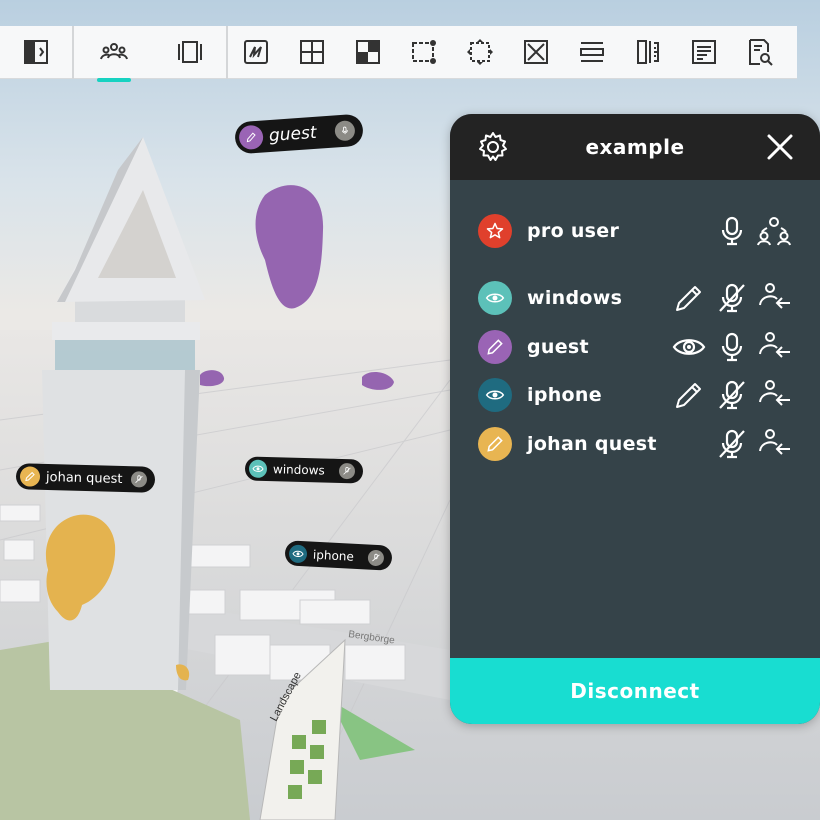  I want to click on sketch-button, so click(256, 52).